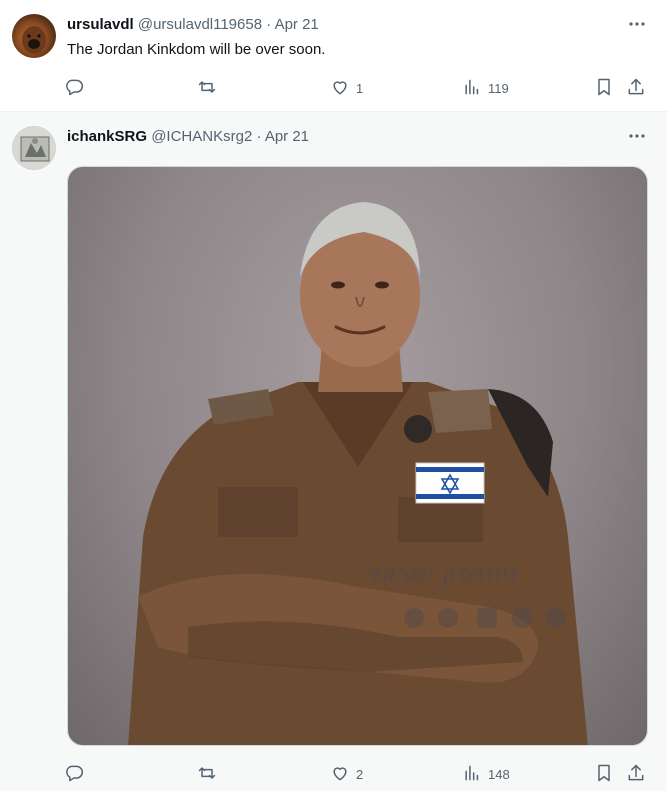 The image size is (667, 791). I want to click on tweet-header: ichankSRG @ICHANKsrg2 · Apr 21, so click(188, 137).